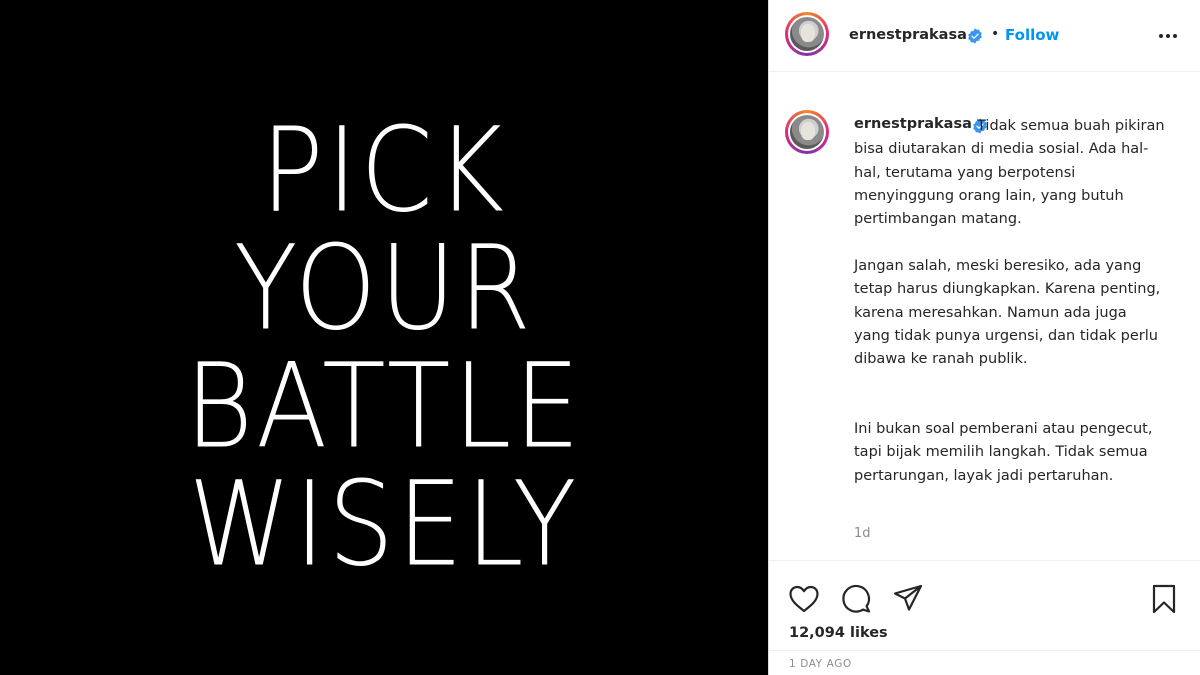 The height and width of the screenshot is (675, 1200). Describe the element at coordinates (807, 34) in the screenshot. I see `avatar` at that location.